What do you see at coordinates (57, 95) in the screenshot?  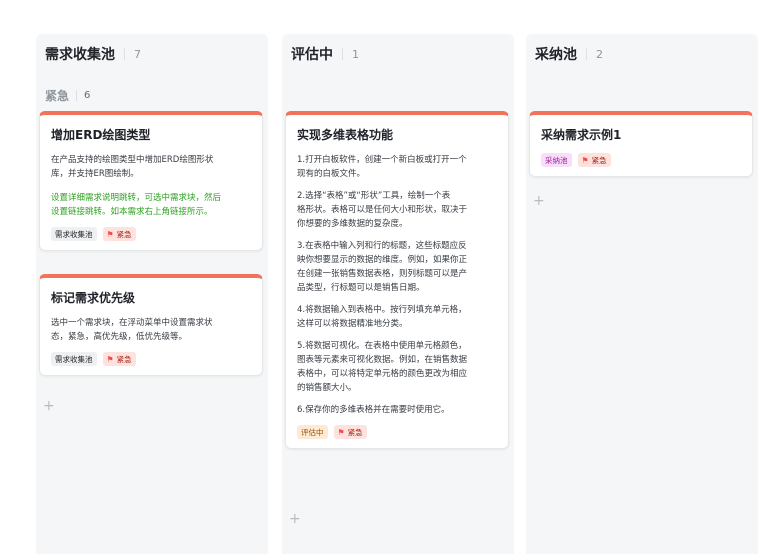 I see `group-title: 紧急` at bounding box center [57, 95].